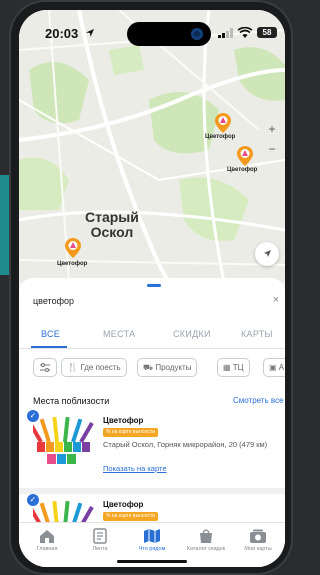 This screenshot has height=575, width=320. I want to click on show-on-map-link: Показать на карте, so click(135, 468).